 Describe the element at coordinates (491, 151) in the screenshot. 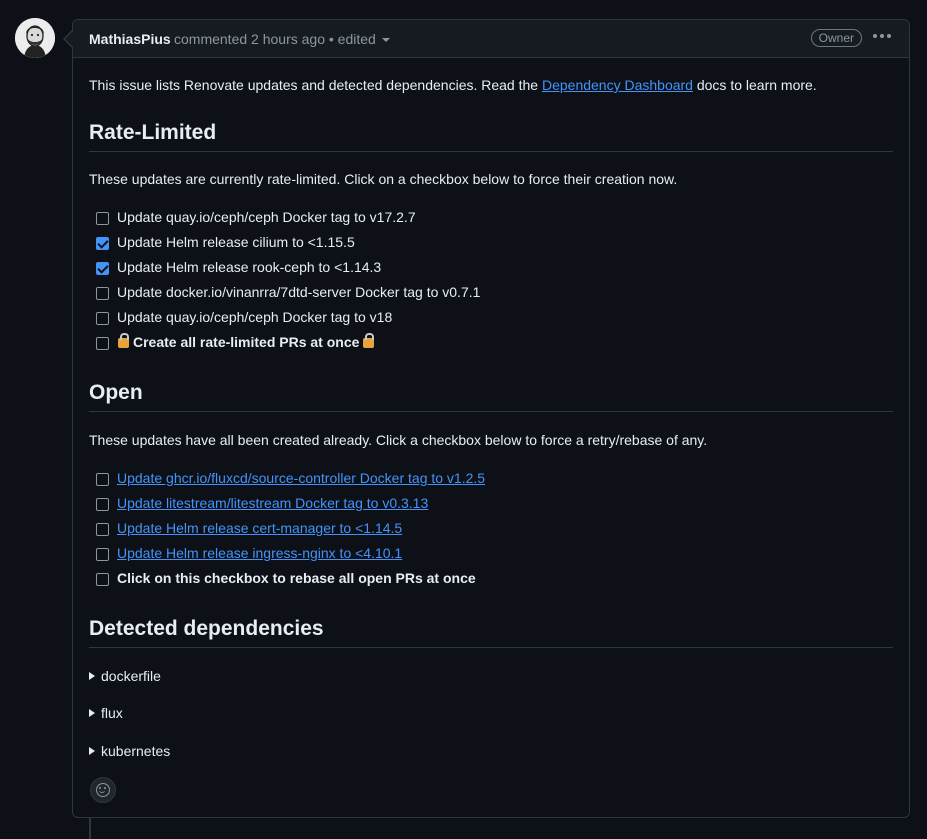

I see `rate-limited-divider` at that location.